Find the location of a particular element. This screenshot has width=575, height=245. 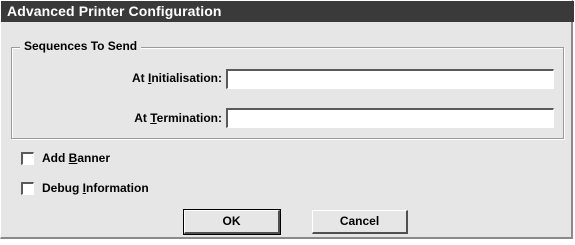

initialisation-field is located at coordinates (390, 79).